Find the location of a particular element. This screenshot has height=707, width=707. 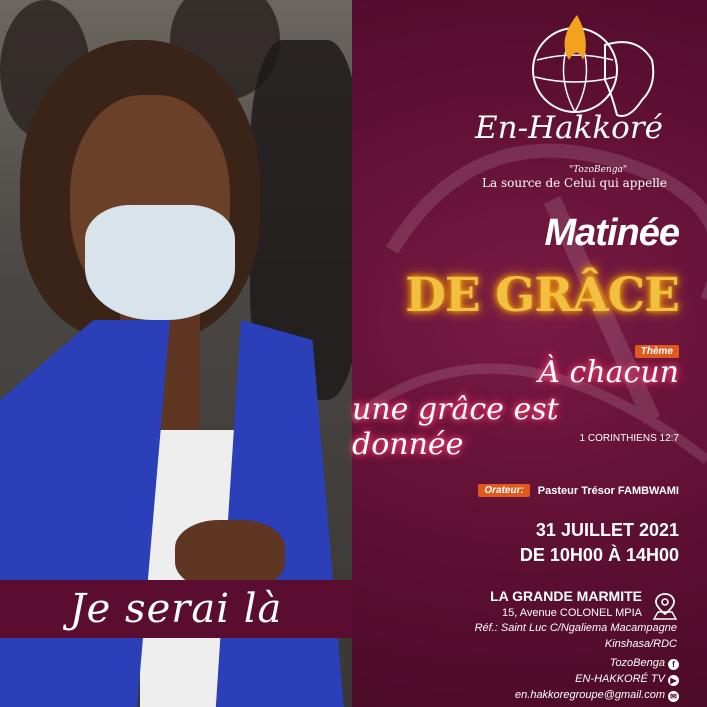

facebook-icon: f is located at coordinates (673, 664).